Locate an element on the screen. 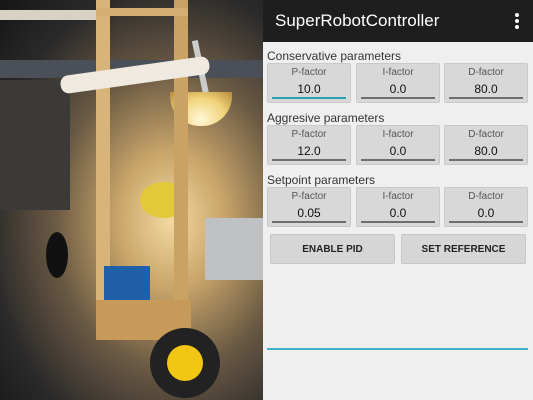  aggressive-i-factor-field: I-factor 0.0 is located at coordinates (398, 145).